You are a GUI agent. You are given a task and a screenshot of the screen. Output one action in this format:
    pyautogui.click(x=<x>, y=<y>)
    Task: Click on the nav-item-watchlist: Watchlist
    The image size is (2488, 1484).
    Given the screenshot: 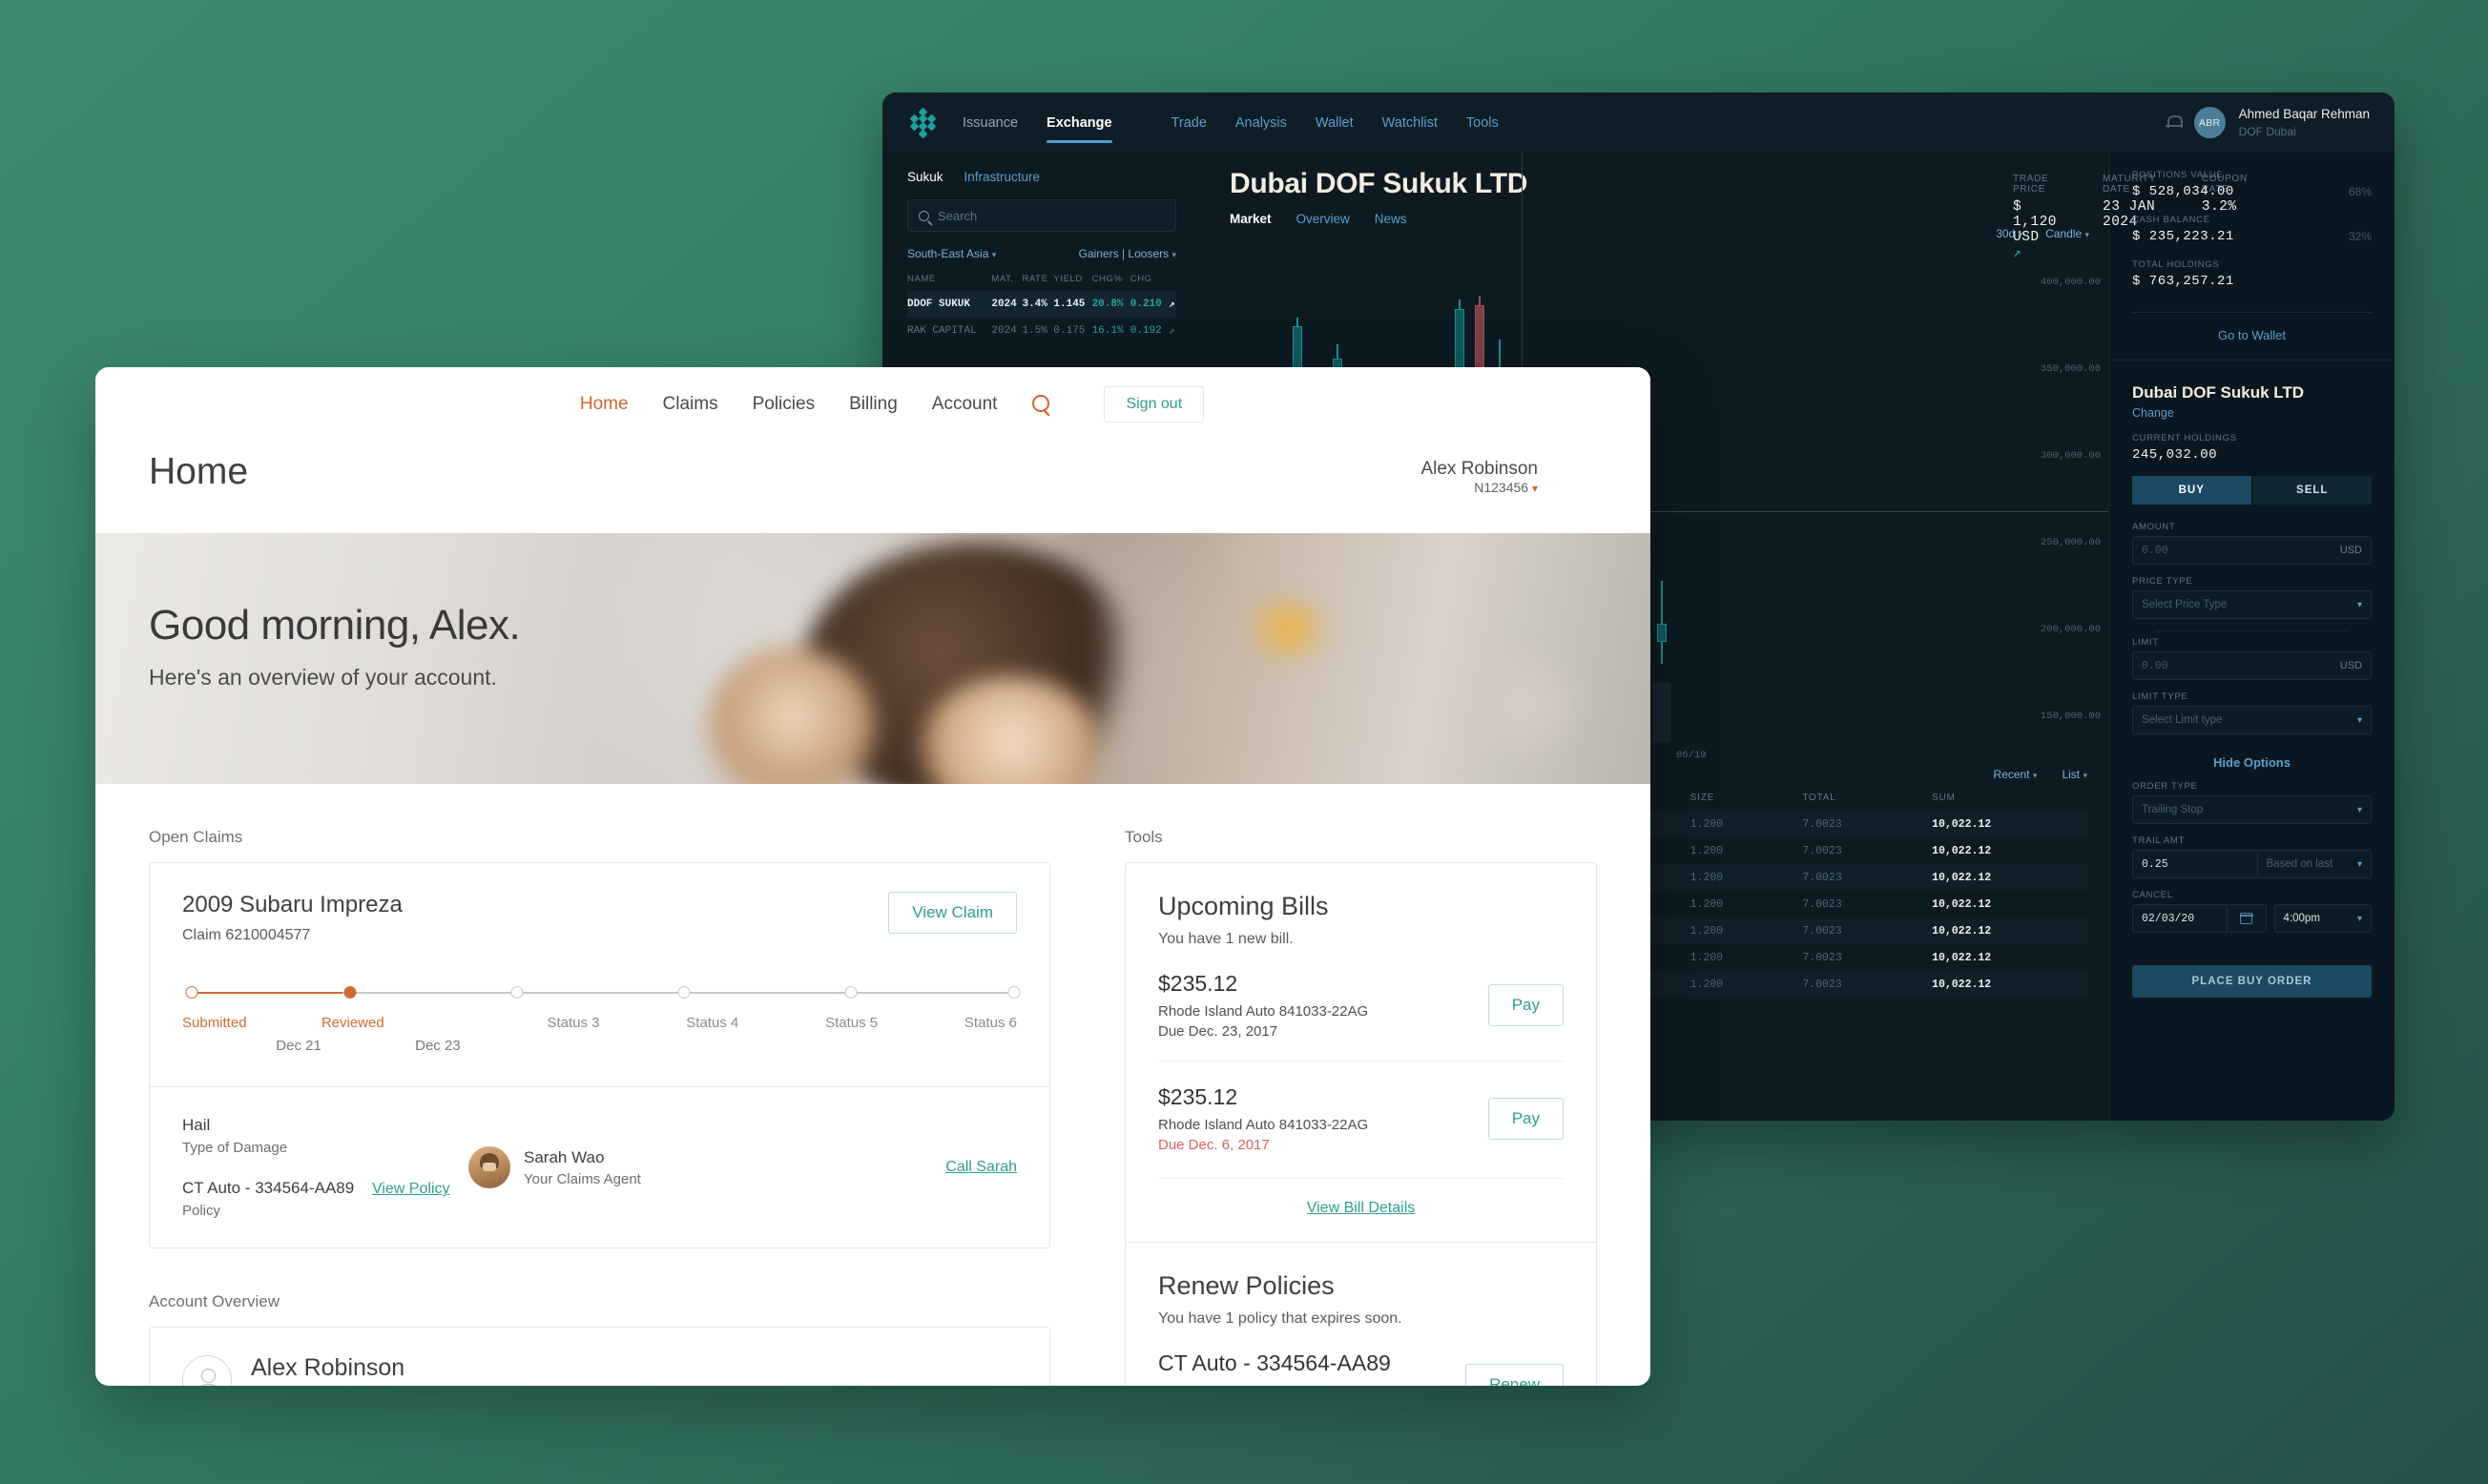 What is the action you would take?
    pyautogui.click(x=1410, y=123)
    